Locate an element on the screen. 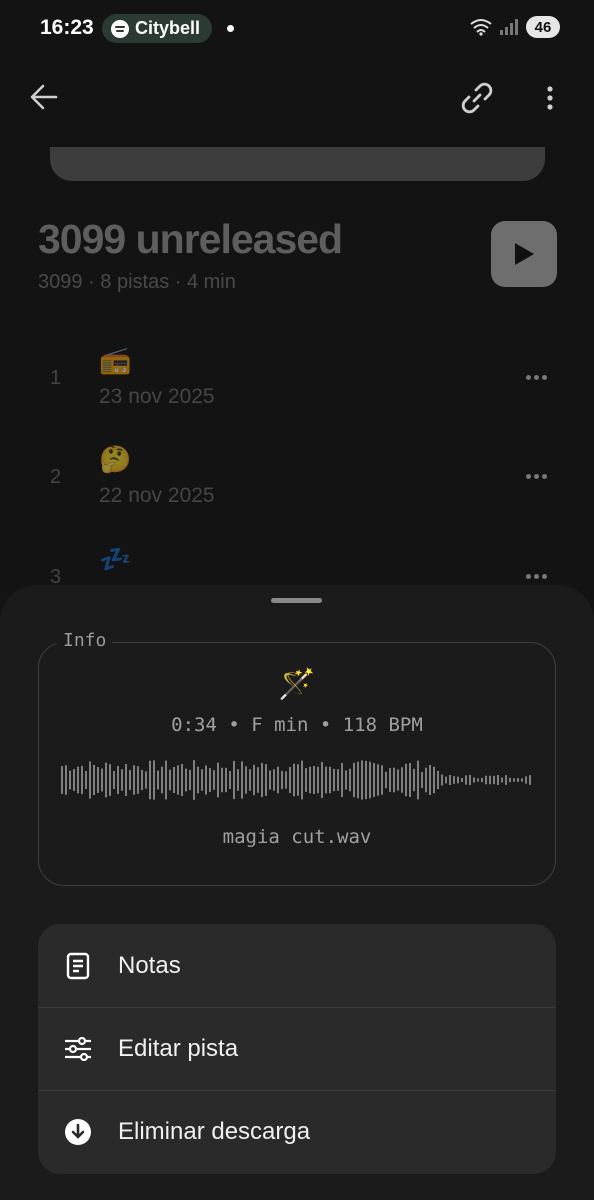 The image size is (594, 1200). track-number: 2 is located at coordinates (56, 477).